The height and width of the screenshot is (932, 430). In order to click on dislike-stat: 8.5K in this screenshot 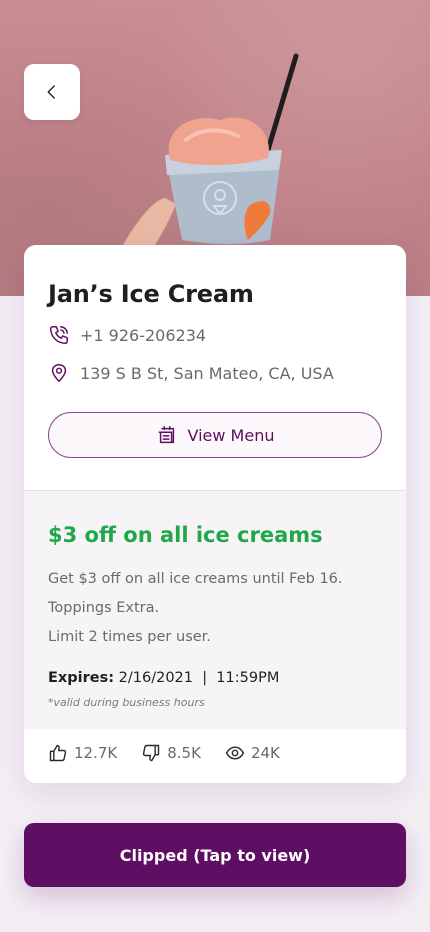, I will do `click(171, 753)`.